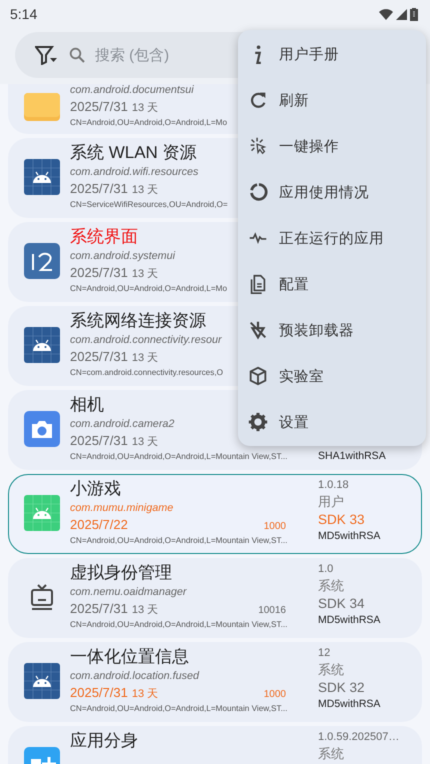  Describe the element at coordinates (258, 376) in the screenshot. I see `cube-icon` at that location.